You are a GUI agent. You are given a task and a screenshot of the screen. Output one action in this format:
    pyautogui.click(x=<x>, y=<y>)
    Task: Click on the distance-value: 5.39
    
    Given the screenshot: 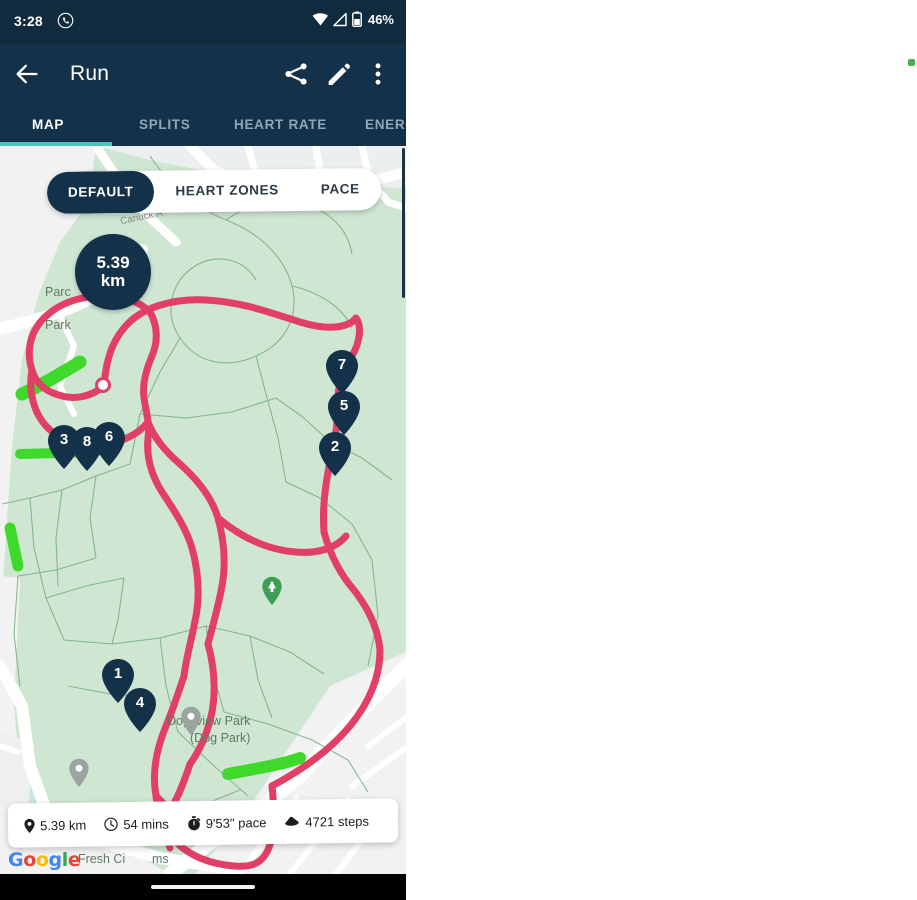 What is the action you would take?
    pyautogui.click(x=113, y=262)
    